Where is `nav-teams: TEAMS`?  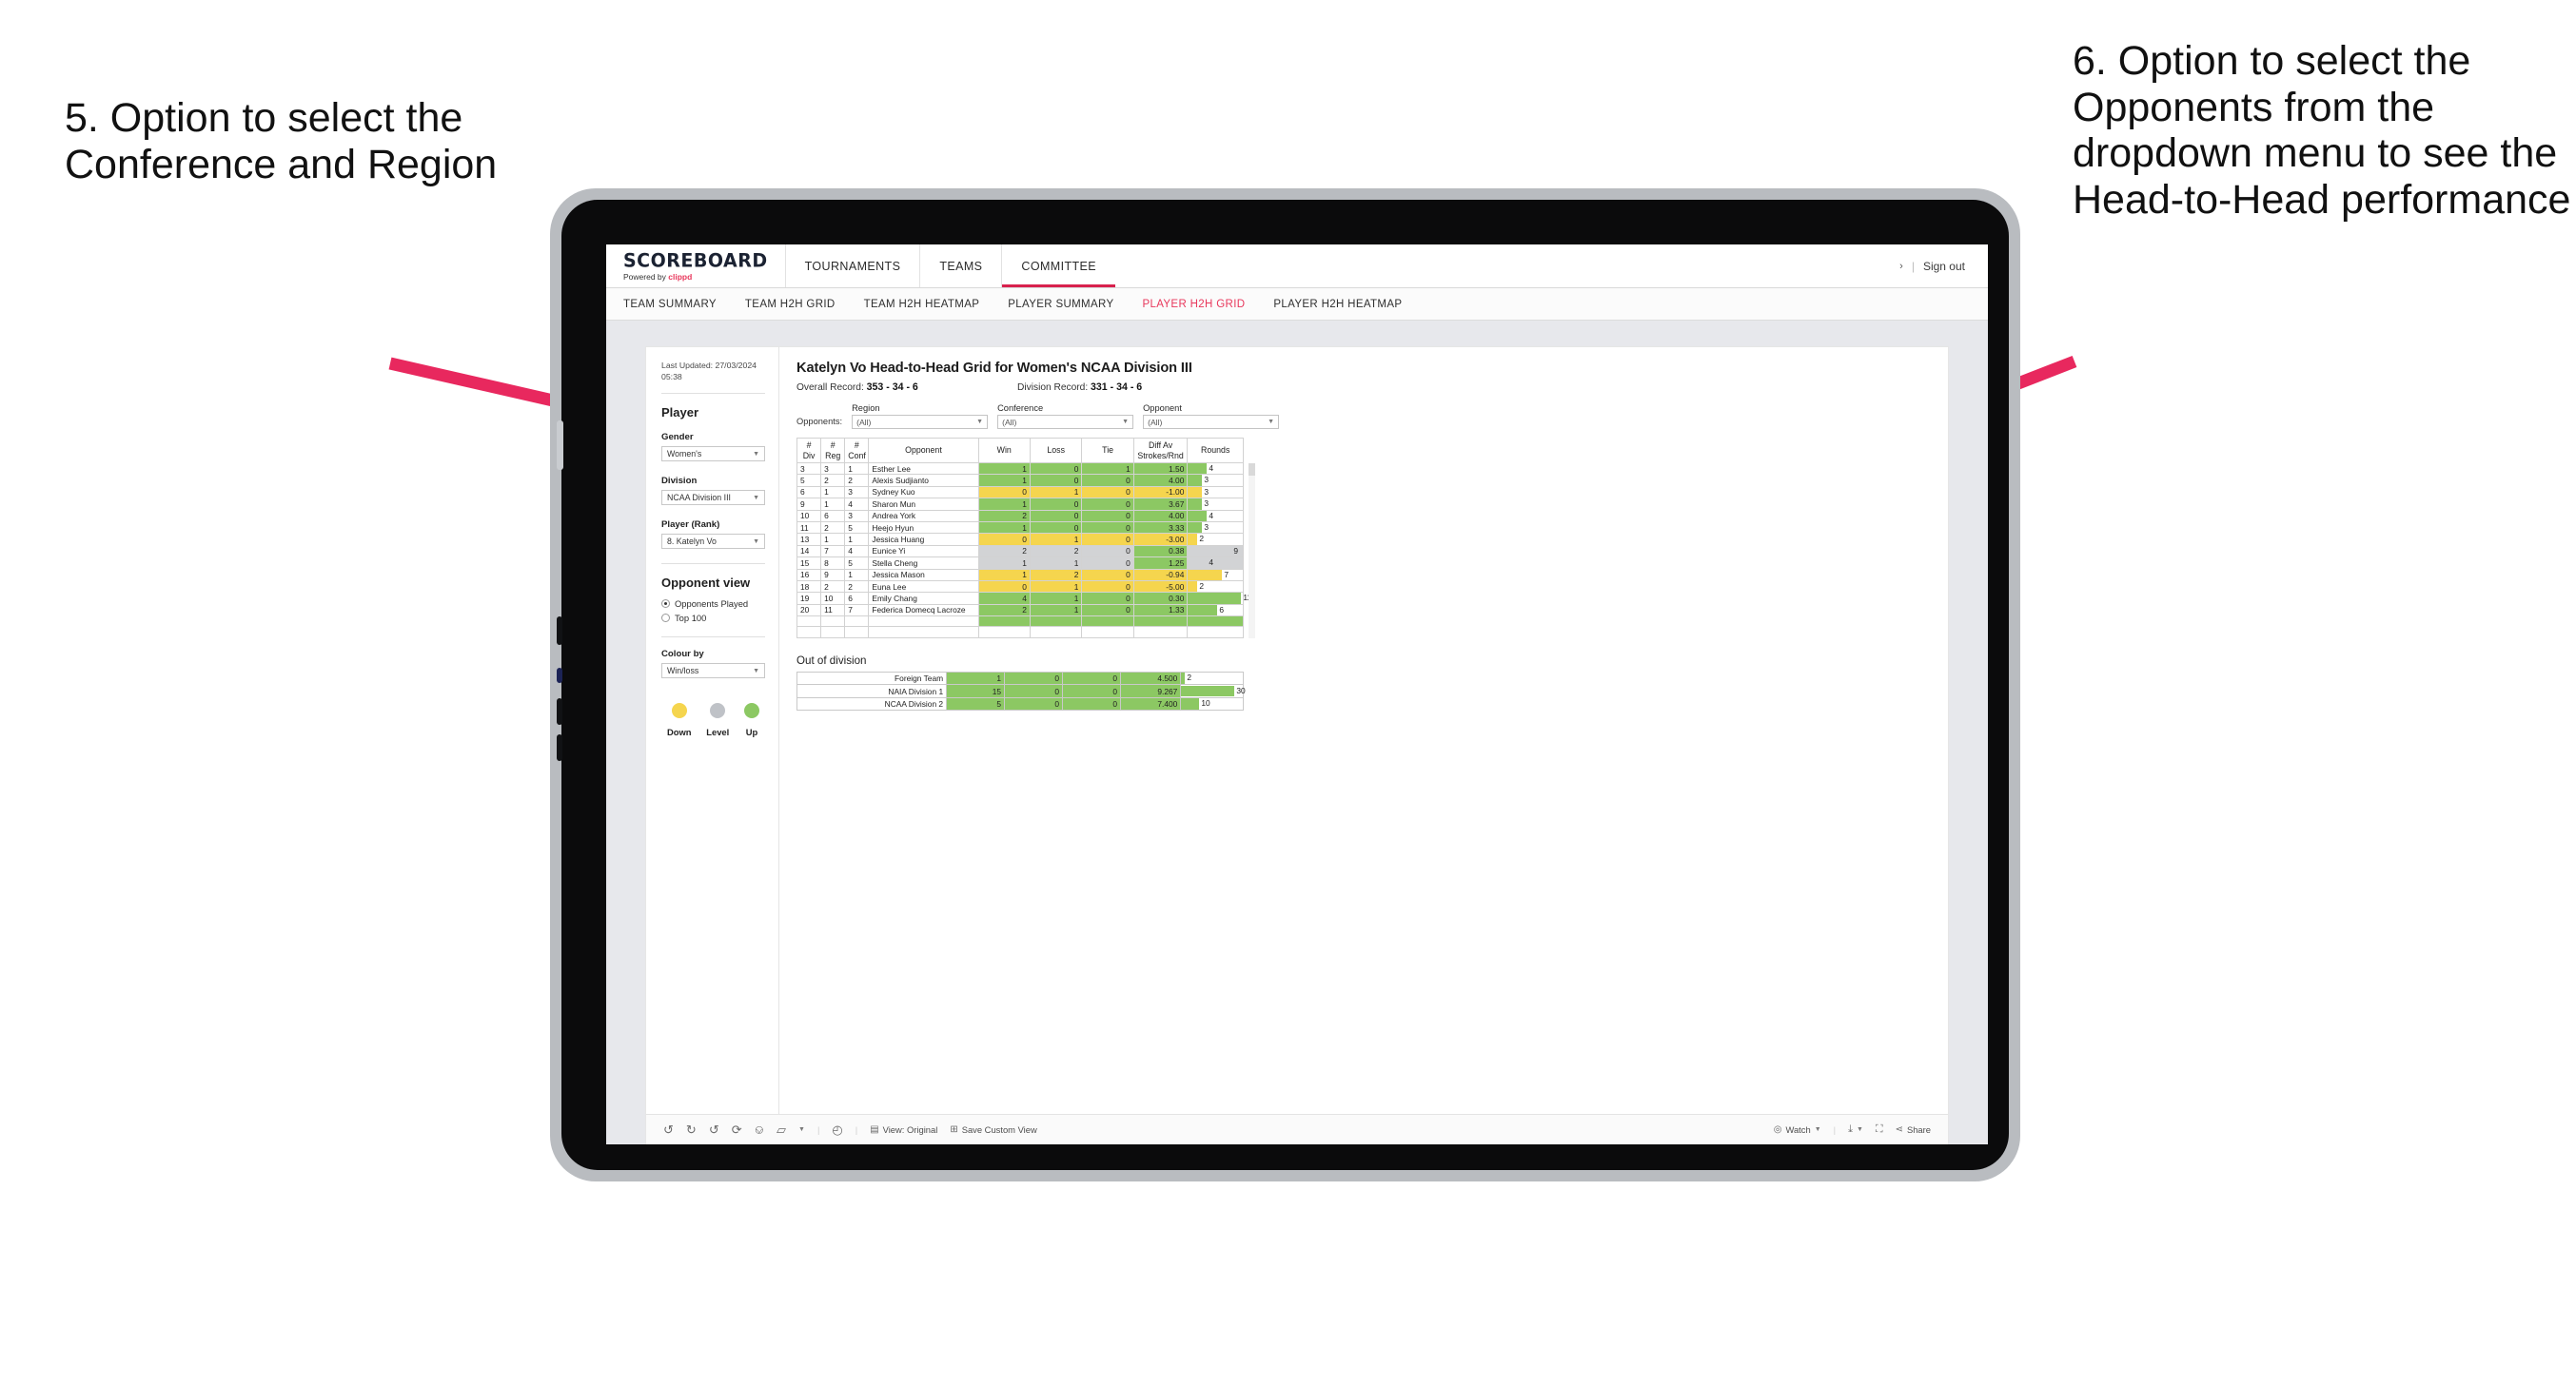 nav-teams: TEAMS is located at coordinates (960, 265).